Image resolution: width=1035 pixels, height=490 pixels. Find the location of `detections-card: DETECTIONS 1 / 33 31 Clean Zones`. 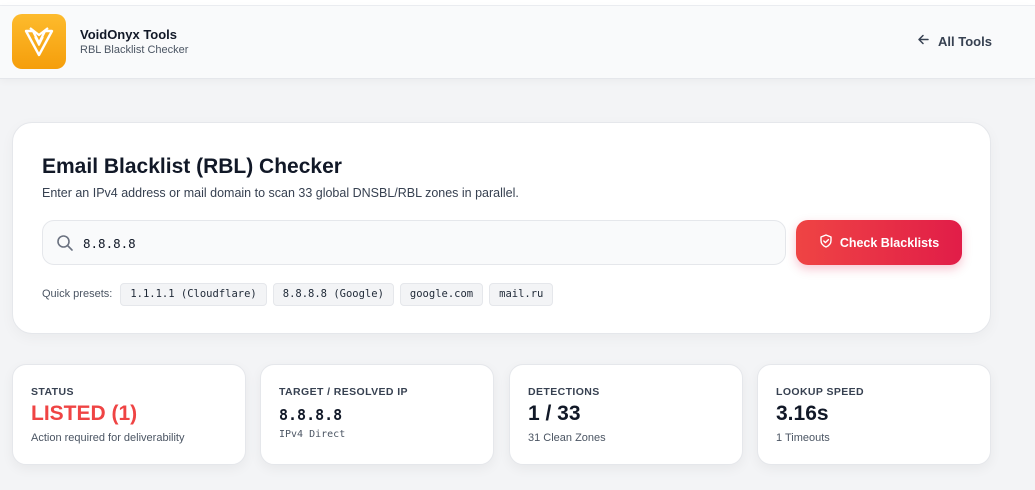

detections-card: DETECTIONS 1 / 33 31 Clean Zones is located at coordinates (626, 414).